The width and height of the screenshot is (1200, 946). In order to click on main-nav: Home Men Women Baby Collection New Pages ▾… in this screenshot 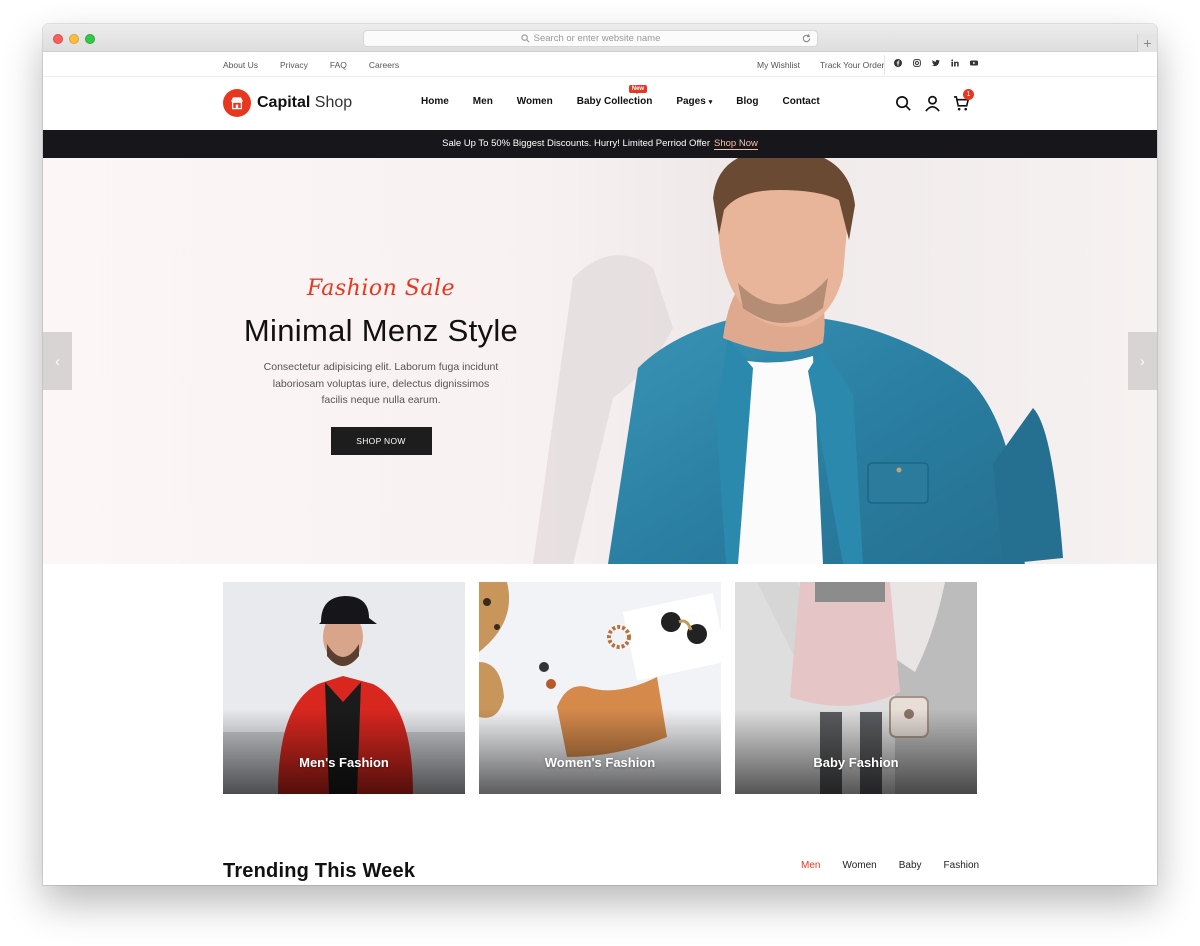, I will do `click(620, 96)`.